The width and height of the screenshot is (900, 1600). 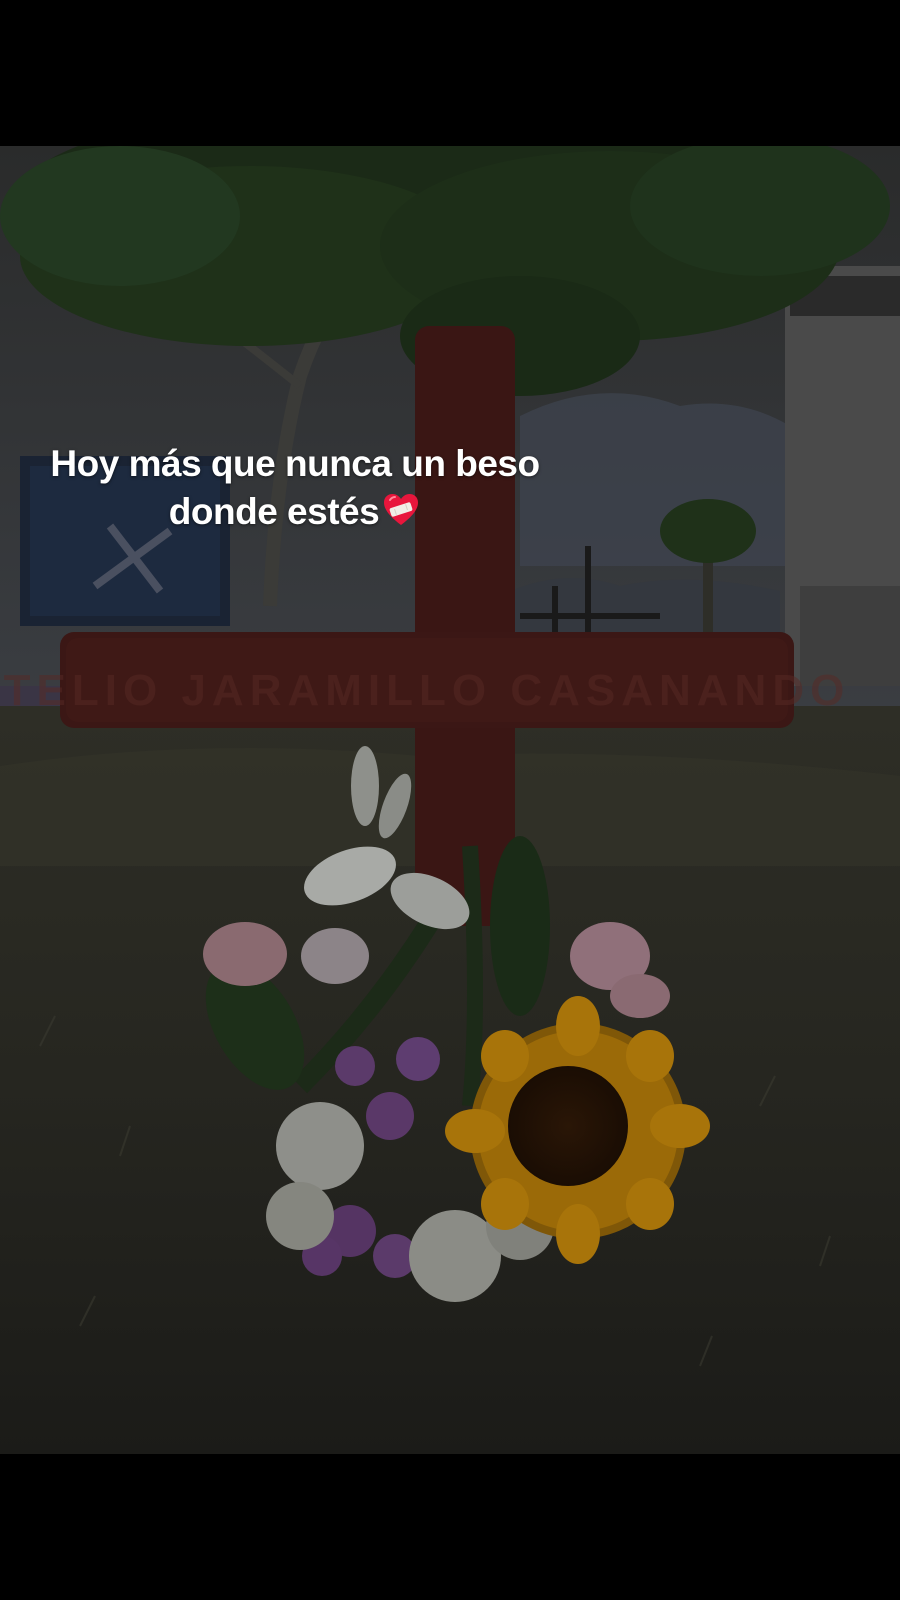 I want to click on caption-line-2-text: donde estés, so click(x=274, y=511).